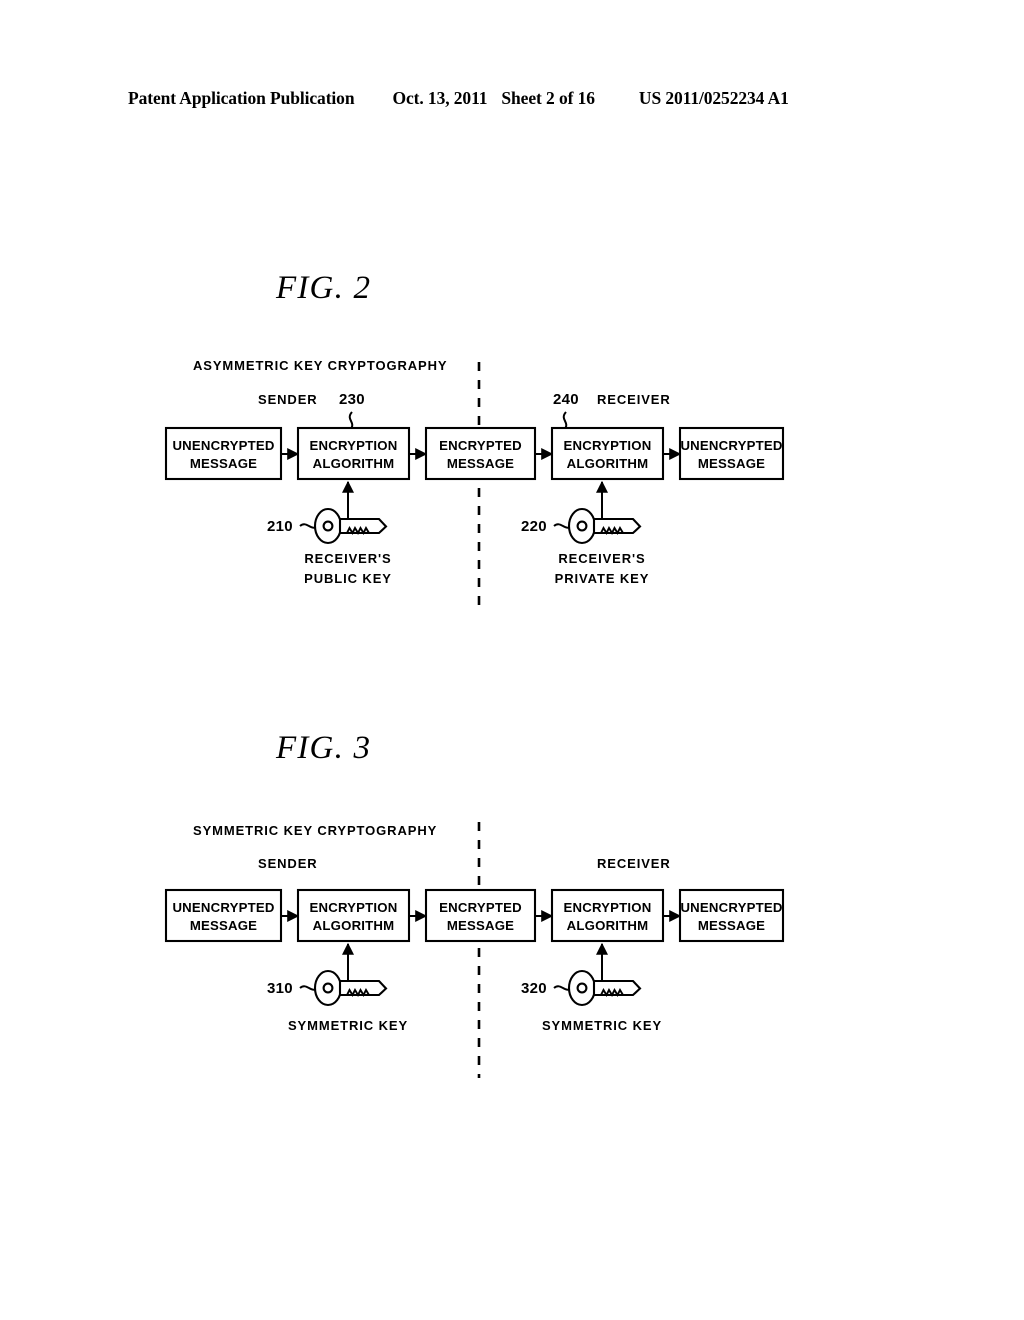 This screenshot has height=1320, width=1024. What do you see at coordinates (315, 830) in the screenshot?
I see `figure-3-scheme-label: SYMMETRIC KEY CRYPTOGRAPHY` at bounding box center [315, 830].